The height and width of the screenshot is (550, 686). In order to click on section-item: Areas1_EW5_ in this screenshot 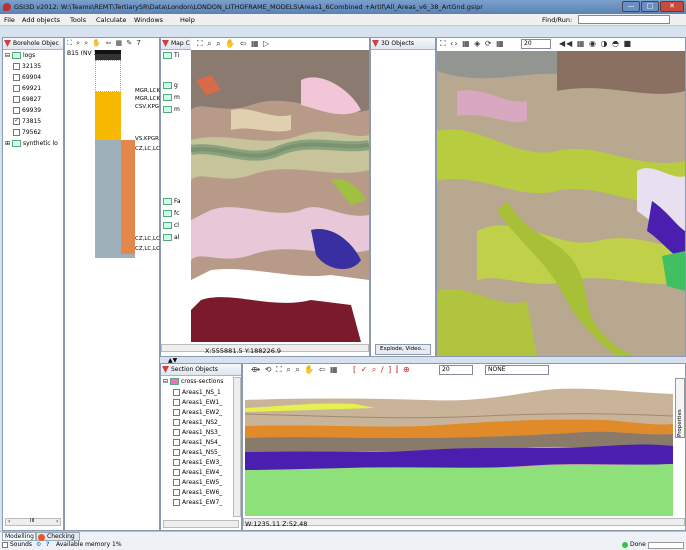, I will do `click(197, 482)`.